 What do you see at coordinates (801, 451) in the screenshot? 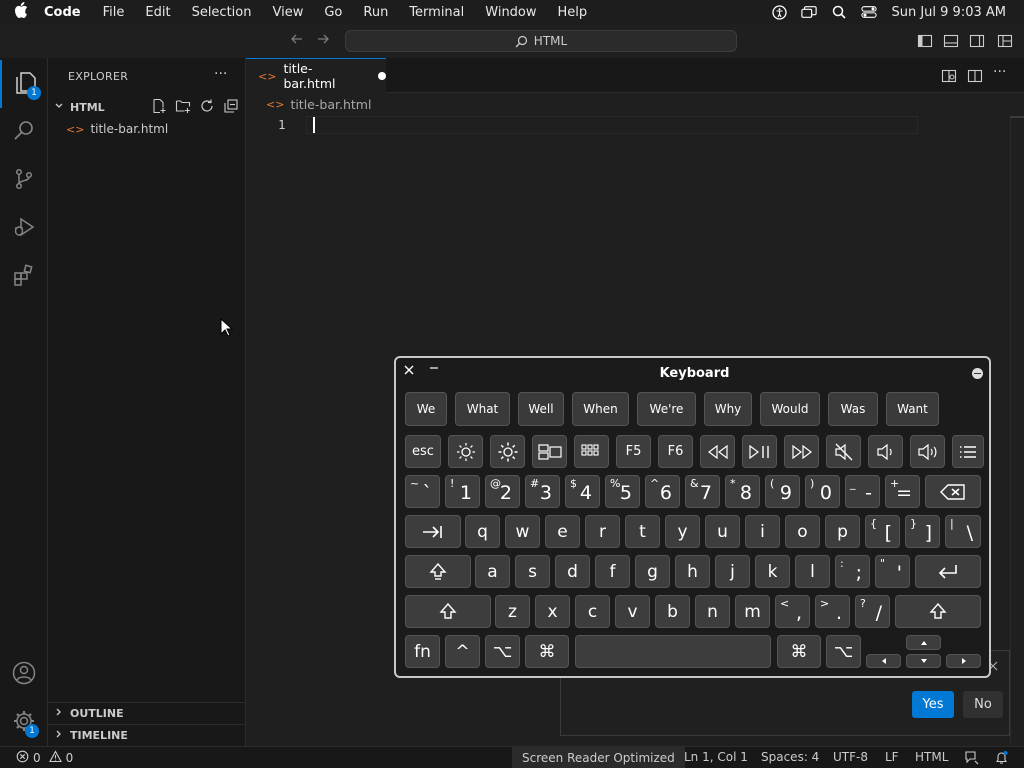
I see `fast-forward-icon` at bounding box center [801, 451].